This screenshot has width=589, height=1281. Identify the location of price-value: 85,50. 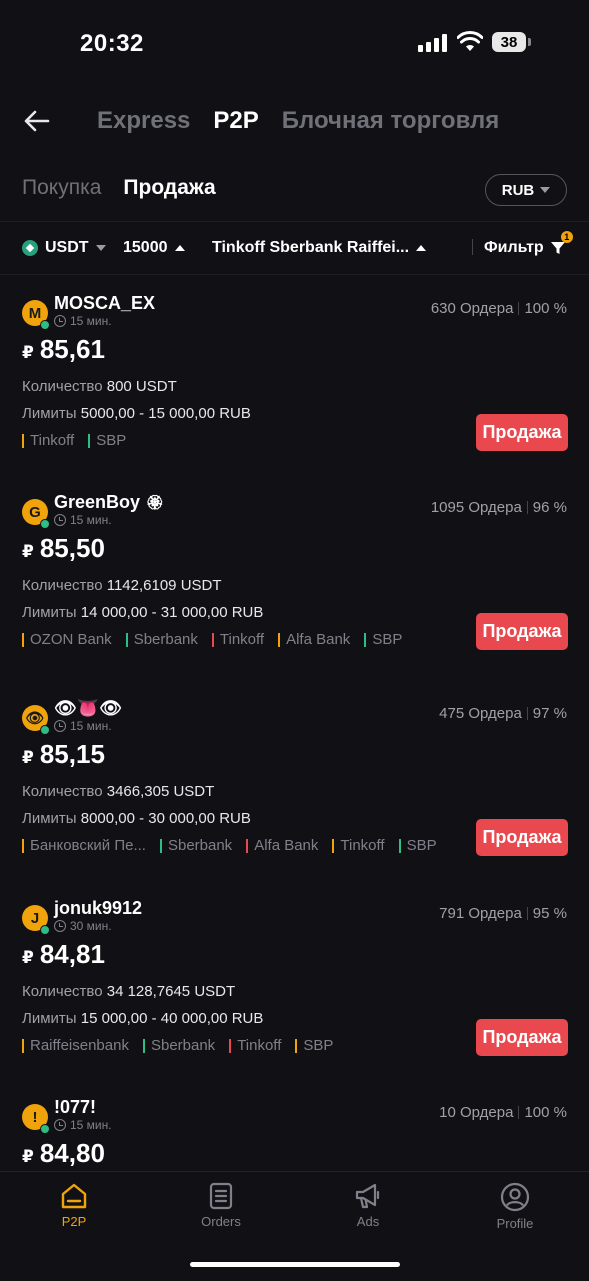
(72, 548).